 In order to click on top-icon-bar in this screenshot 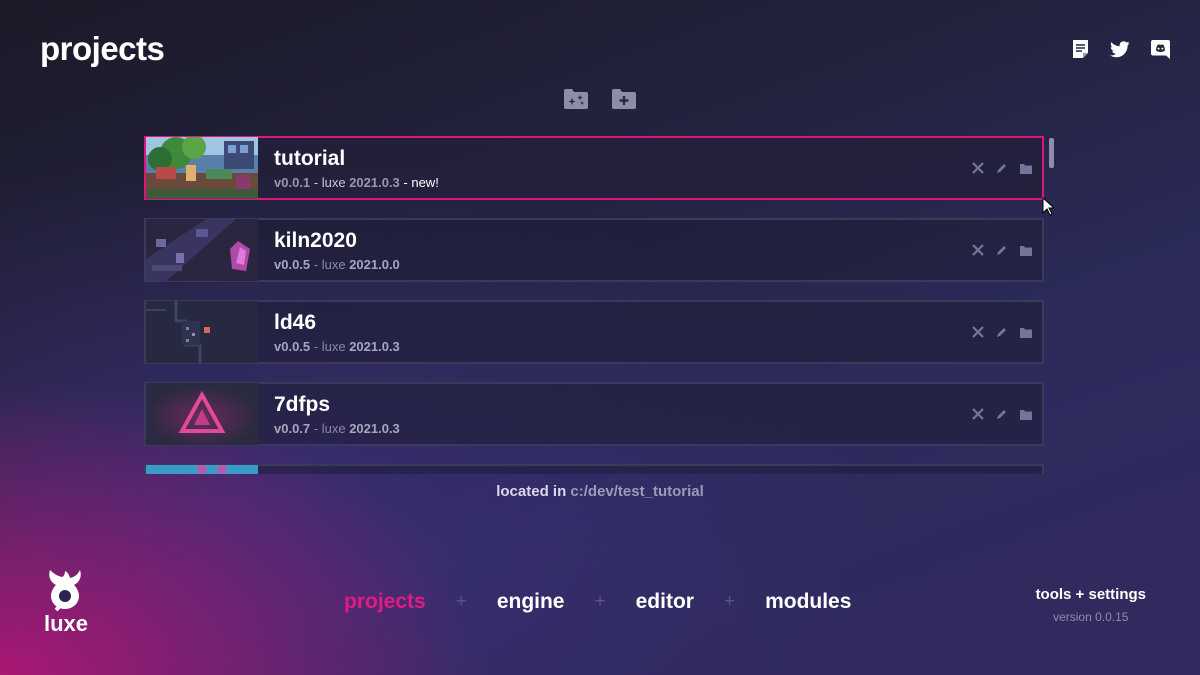, I will do `click(1120, 49)`.